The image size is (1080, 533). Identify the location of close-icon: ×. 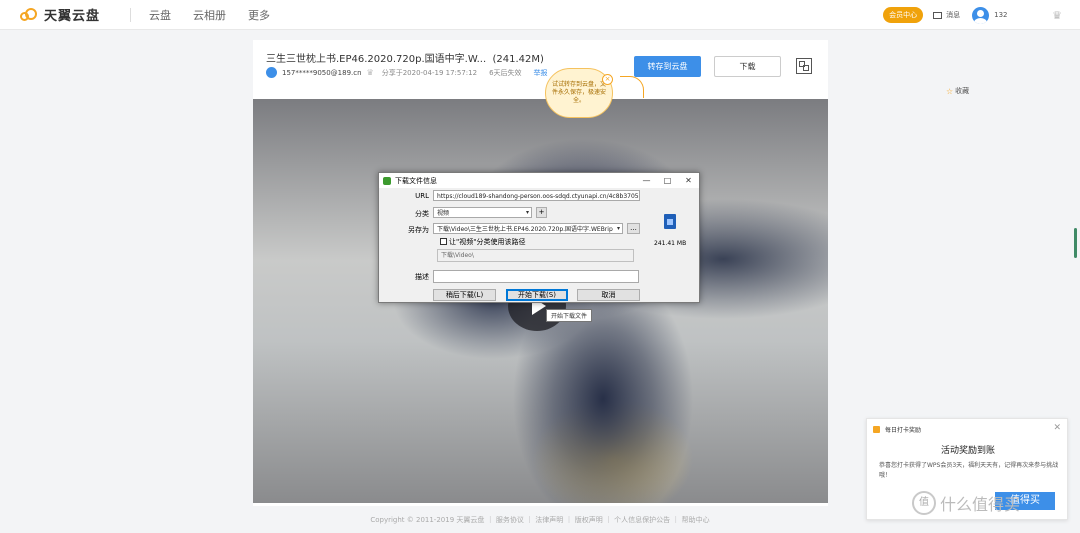
(607, 79).